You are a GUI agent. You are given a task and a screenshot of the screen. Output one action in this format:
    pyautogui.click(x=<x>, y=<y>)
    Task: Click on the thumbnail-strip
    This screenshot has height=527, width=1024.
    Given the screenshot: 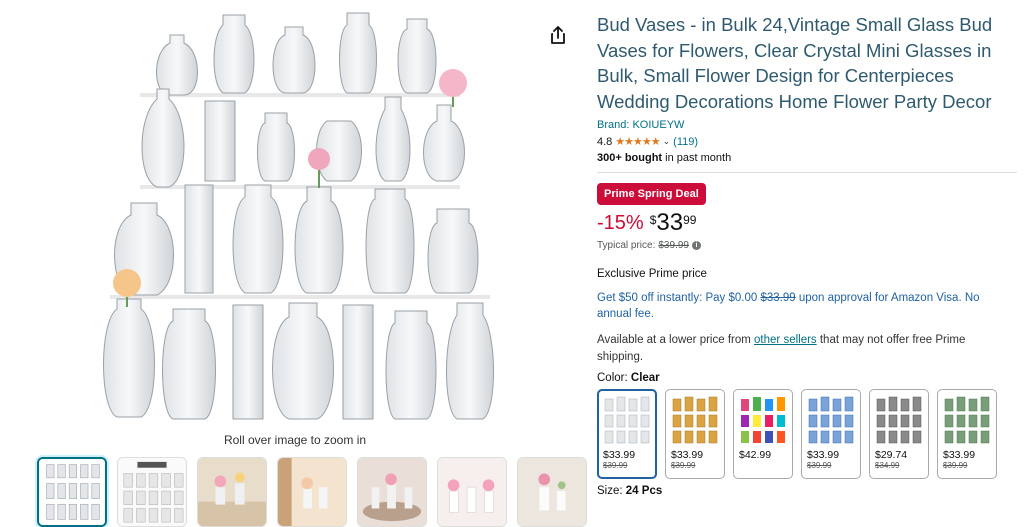 What is the action you would take?
    pyautogui.click(x=312, y=492)
    